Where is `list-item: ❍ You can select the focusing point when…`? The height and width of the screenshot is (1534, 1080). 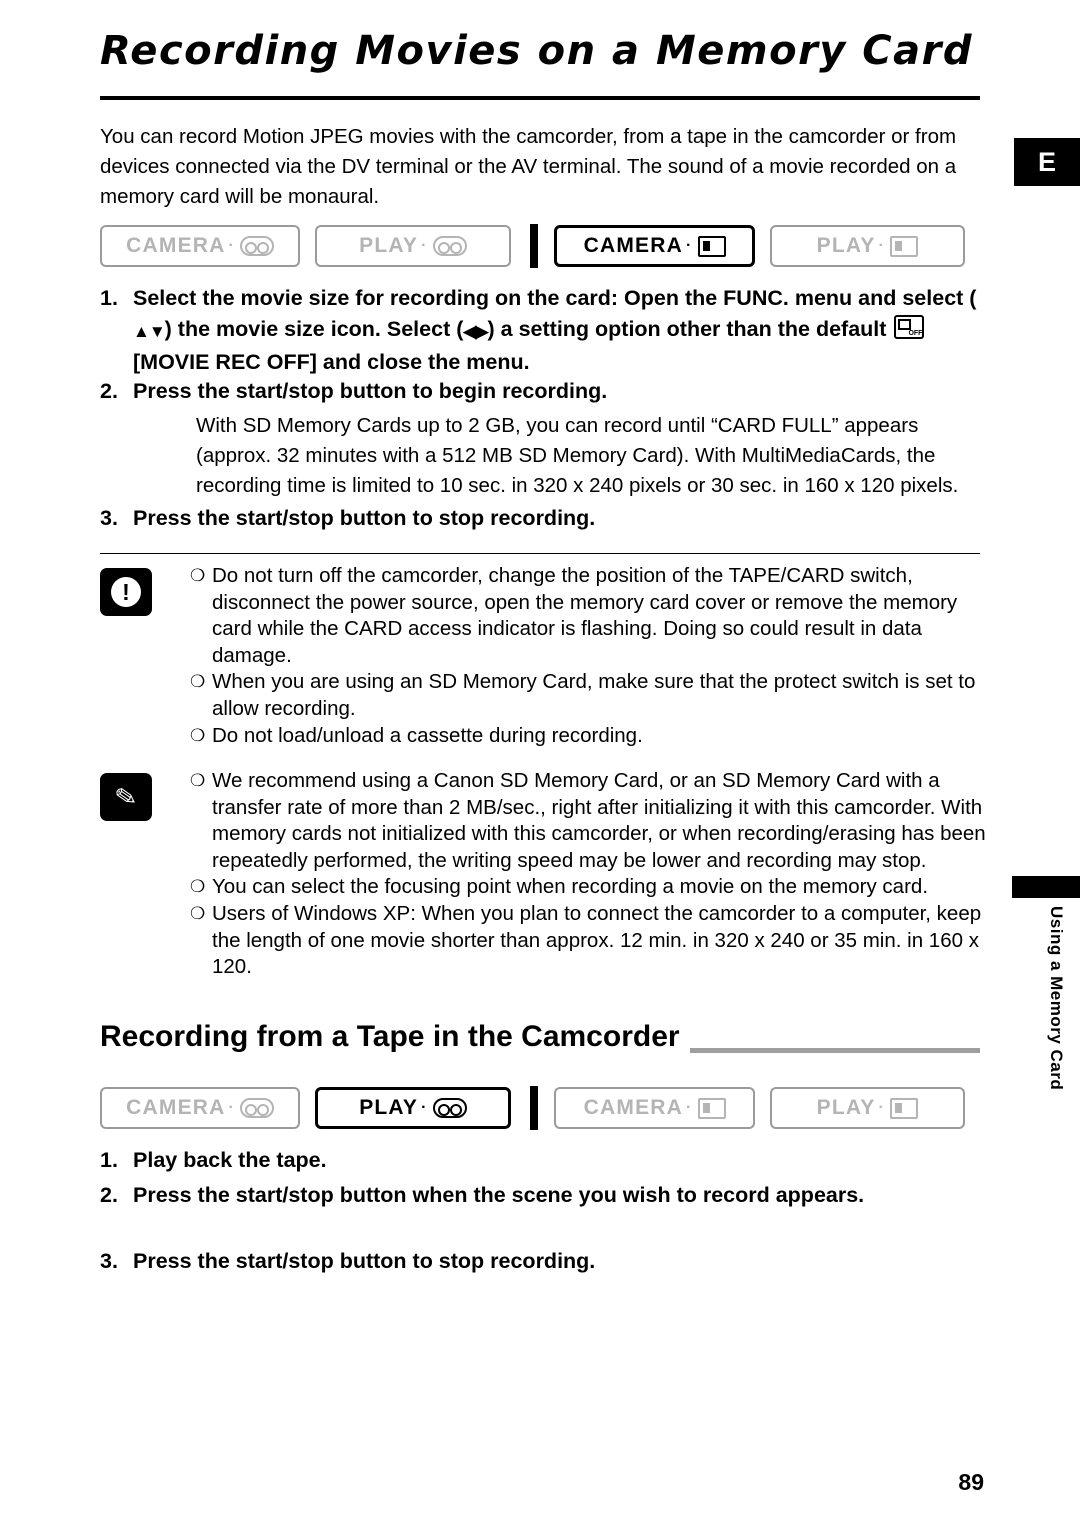 list-item: ❍ You can select the focusing point when… is located at coordinates (588, 887).